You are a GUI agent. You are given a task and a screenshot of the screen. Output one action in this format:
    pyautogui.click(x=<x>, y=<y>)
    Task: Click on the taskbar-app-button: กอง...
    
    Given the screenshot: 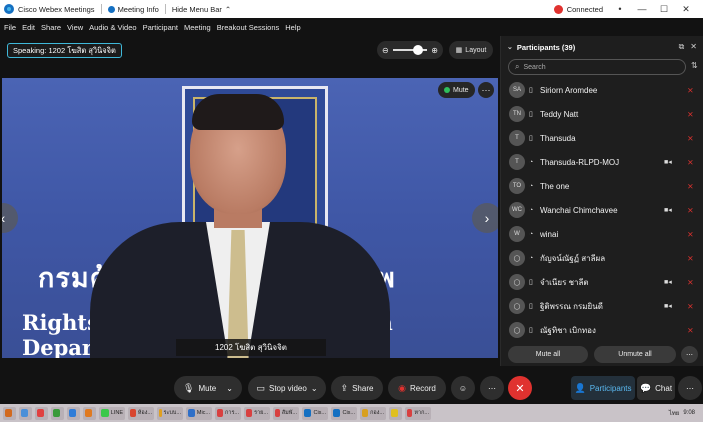 What is the action you would take?
    pyautogui.click(x=373, y=413)
    